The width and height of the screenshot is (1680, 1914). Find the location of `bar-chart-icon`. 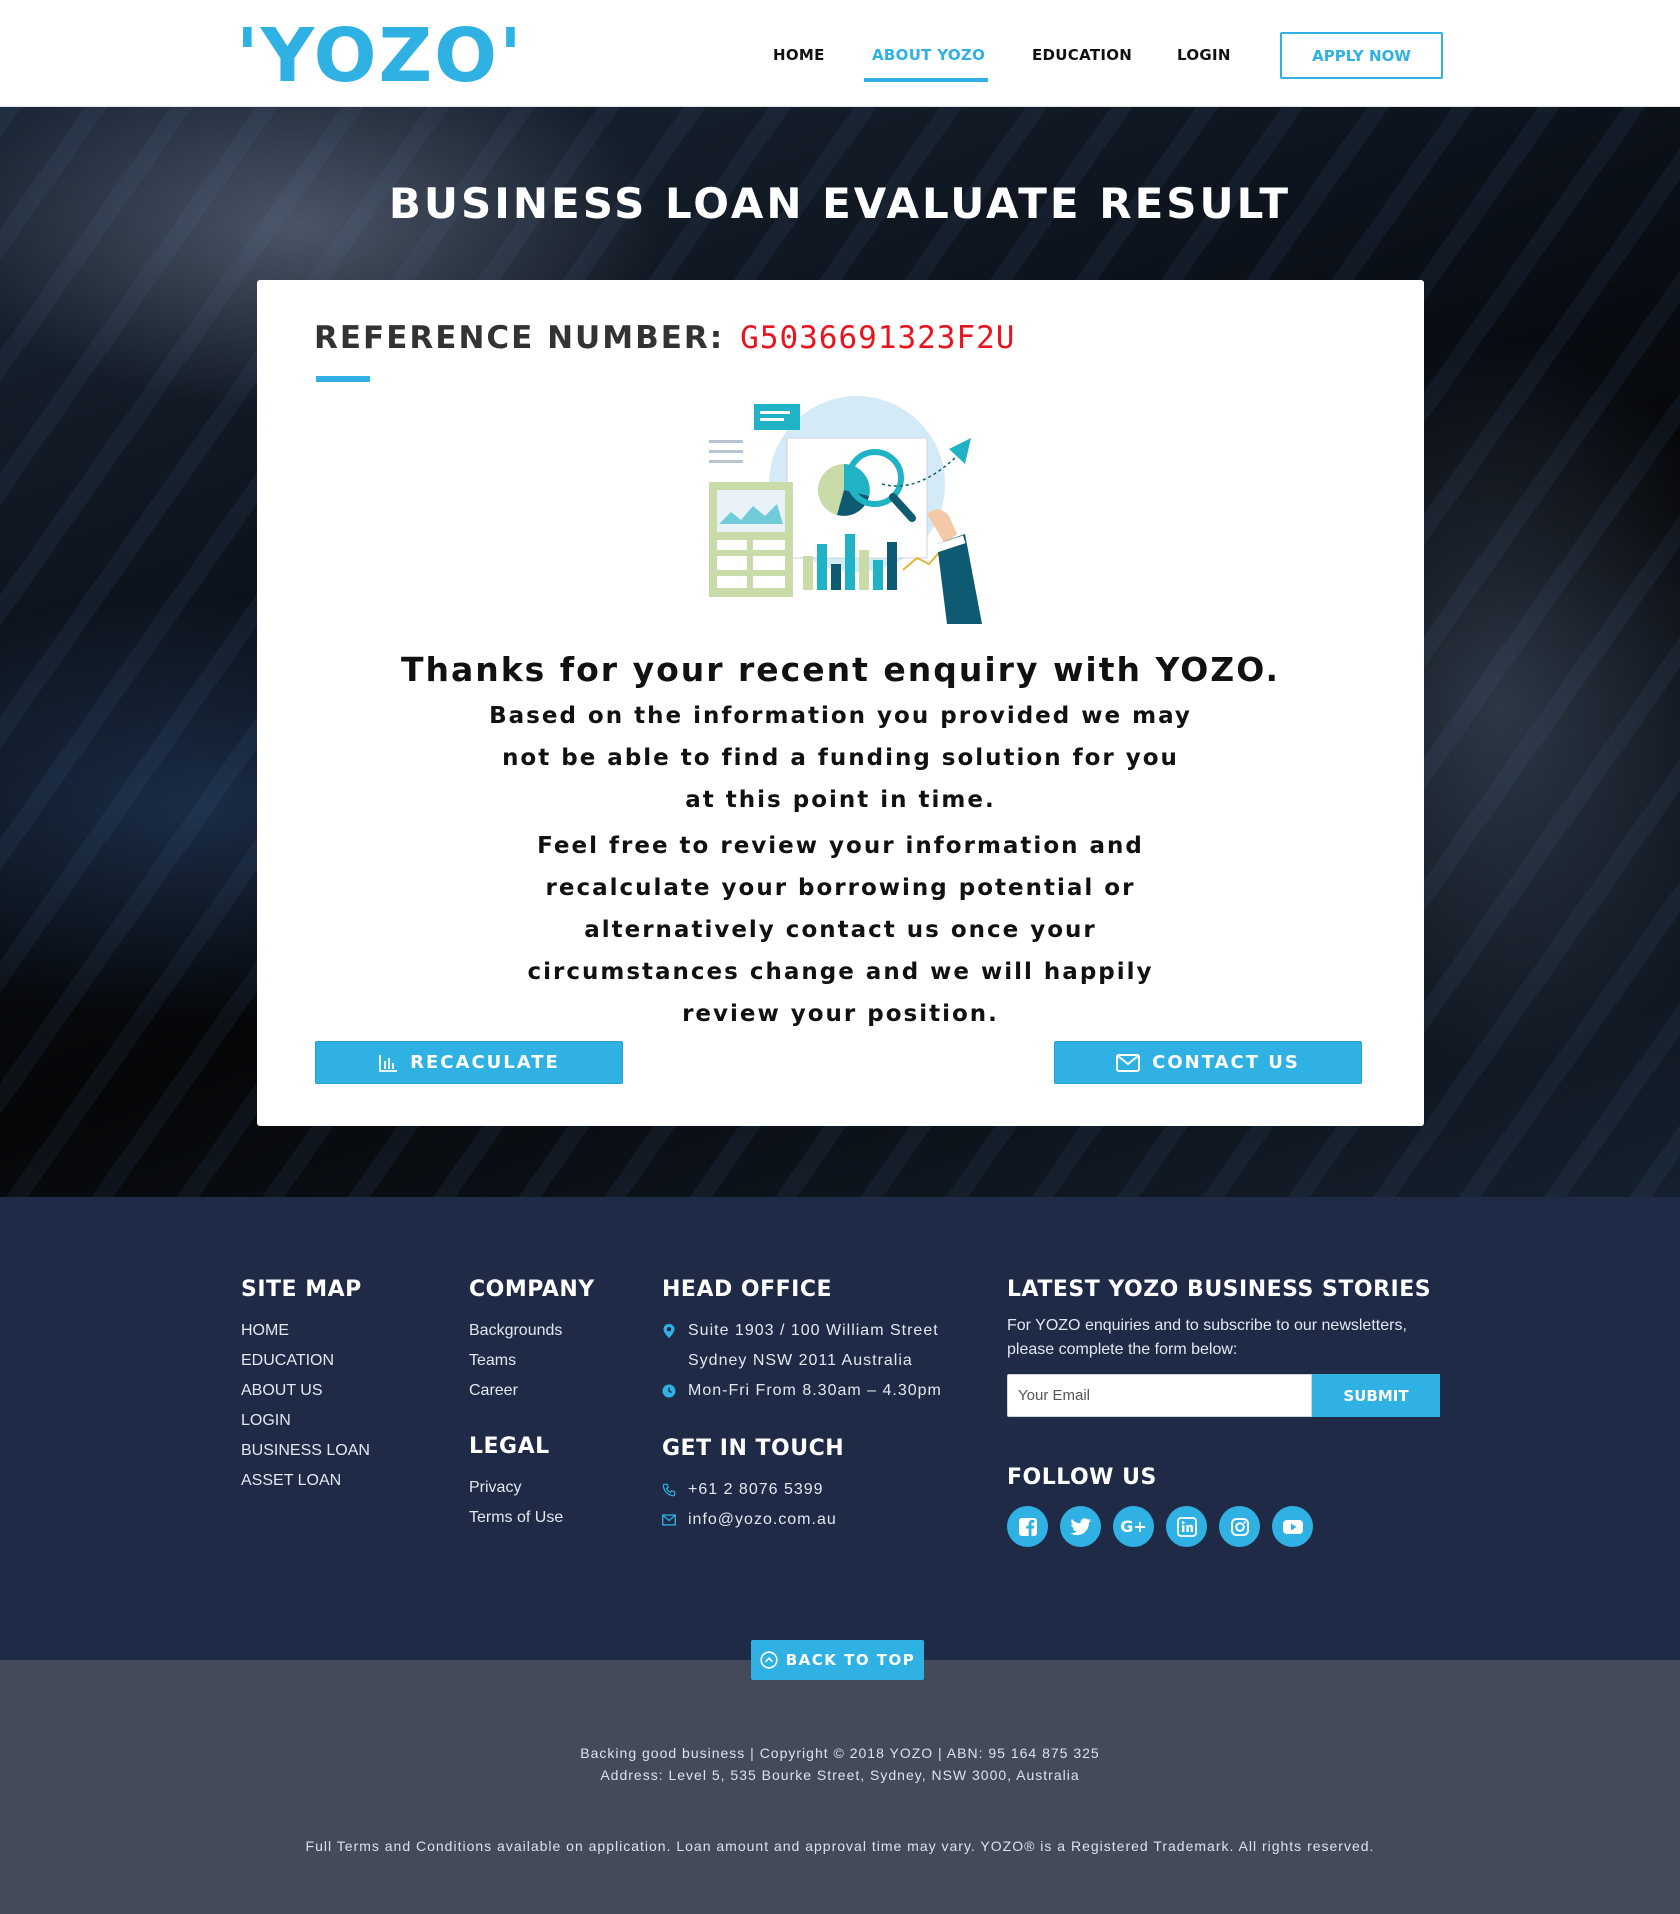

bar-chart-icon is located at coordinates (388, 1063).